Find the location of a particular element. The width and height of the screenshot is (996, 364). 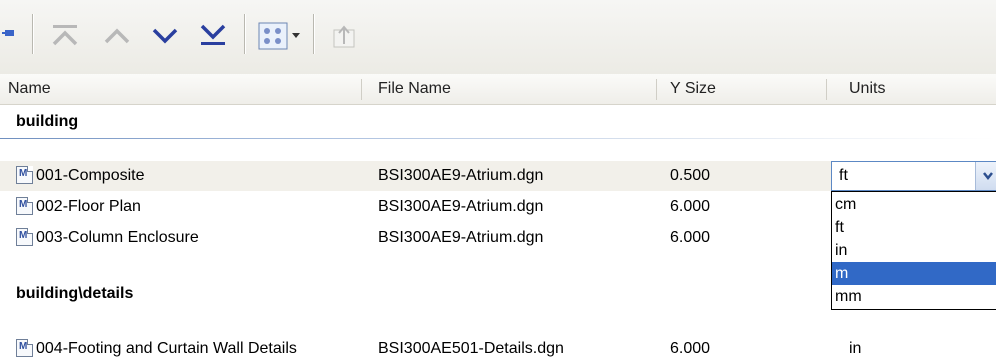

column-header-file-name: File Name is located at coordinates (414, 89).